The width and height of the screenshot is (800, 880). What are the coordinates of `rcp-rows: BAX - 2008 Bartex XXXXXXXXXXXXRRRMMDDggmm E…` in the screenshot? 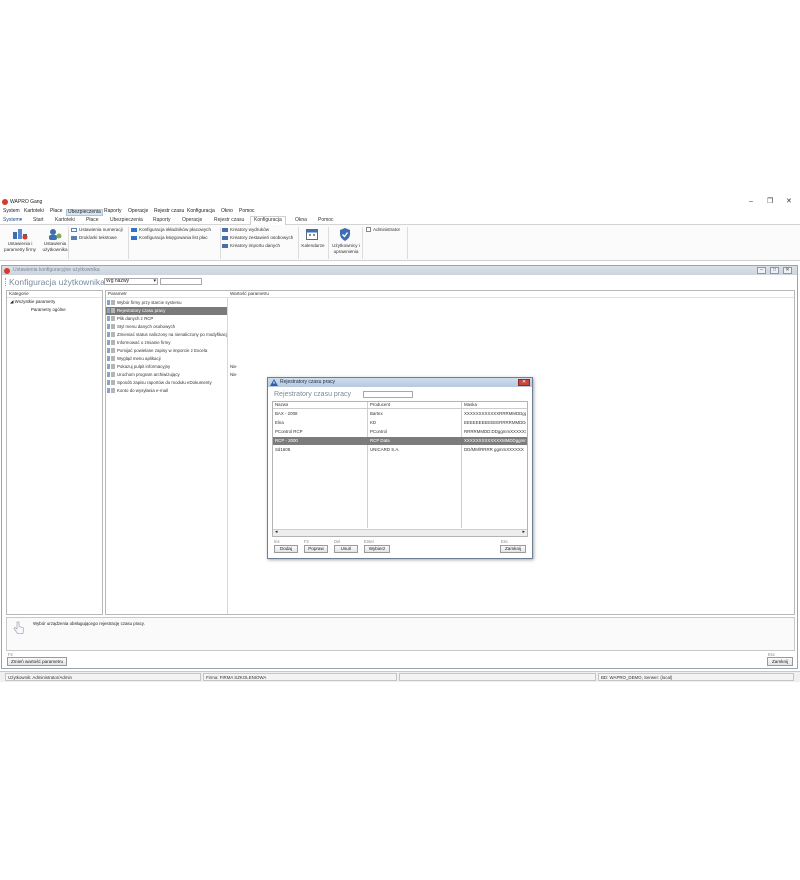 It's located at (400, 440).